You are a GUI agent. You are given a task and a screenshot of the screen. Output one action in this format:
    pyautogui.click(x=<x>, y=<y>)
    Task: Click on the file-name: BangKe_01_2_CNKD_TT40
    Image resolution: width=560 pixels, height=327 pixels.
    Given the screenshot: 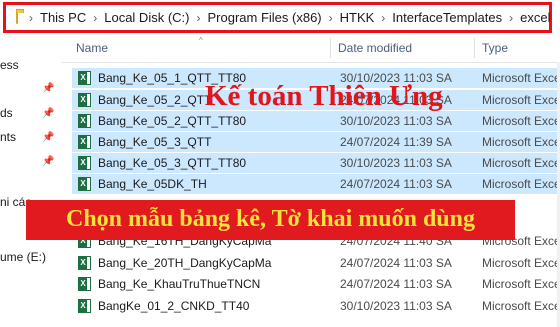 What is the action you would take?
    pyautogui.click(x=174, y=306)
    